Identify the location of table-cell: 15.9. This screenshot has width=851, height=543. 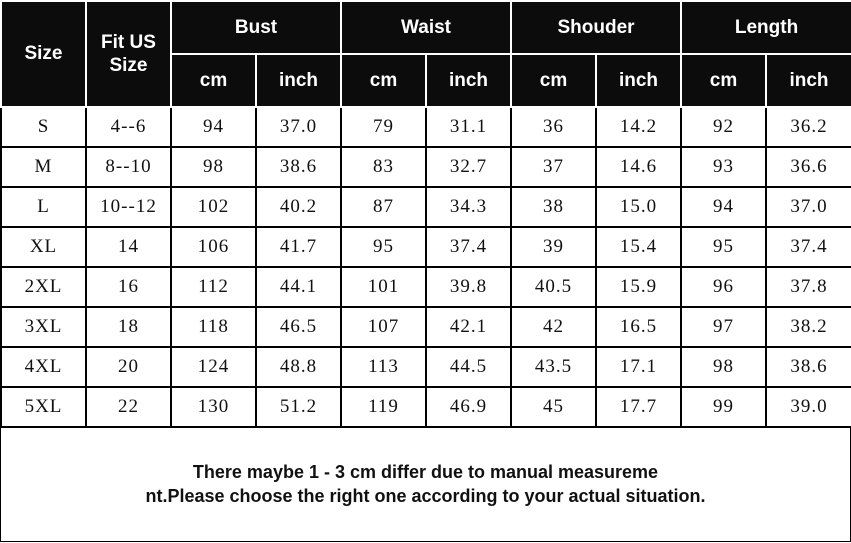
(639, 287).